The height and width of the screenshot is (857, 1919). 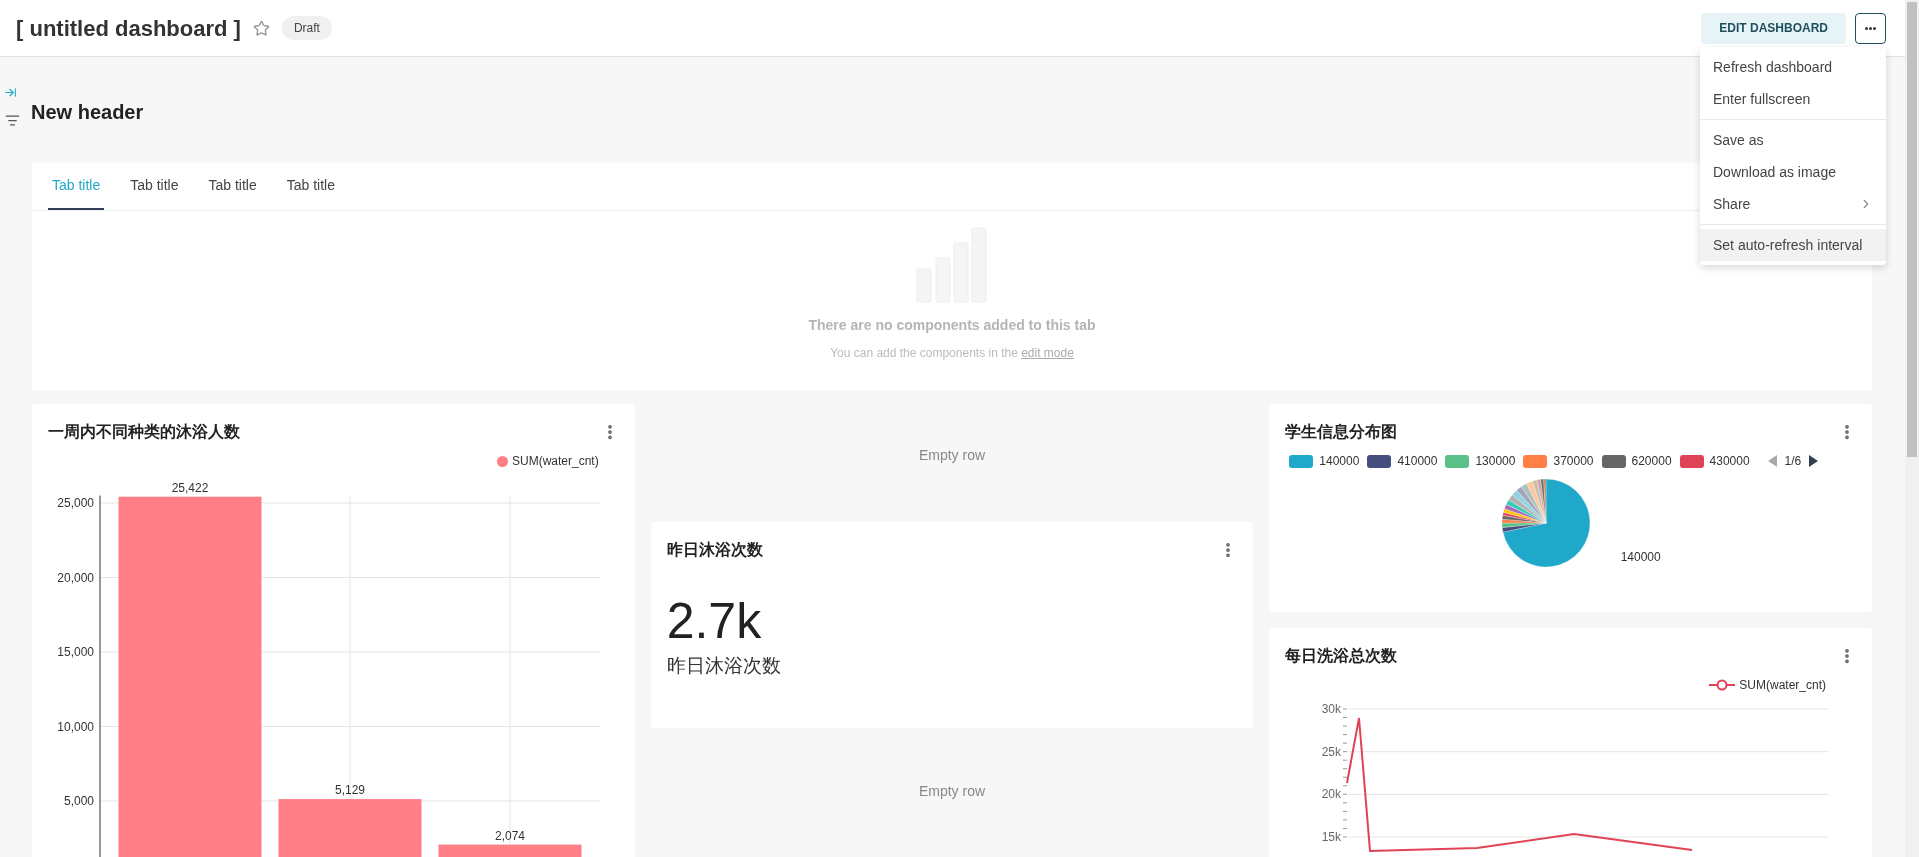 What do you see at coordinates (714, 621) in the screenshot?
I see `big-number: 2.7k` at bounding box center [714, 621].